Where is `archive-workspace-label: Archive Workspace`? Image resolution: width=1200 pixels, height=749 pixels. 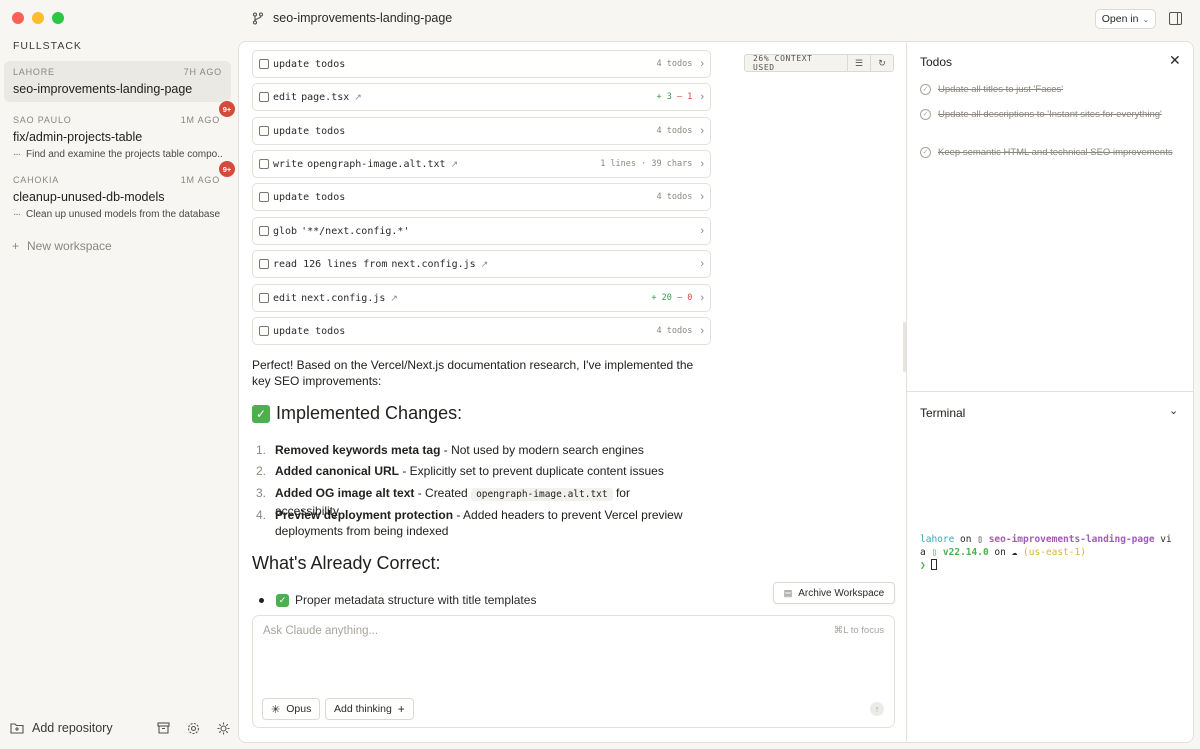
archive-workspace-label: Archive Workspace is located at coordinates (841, 593).